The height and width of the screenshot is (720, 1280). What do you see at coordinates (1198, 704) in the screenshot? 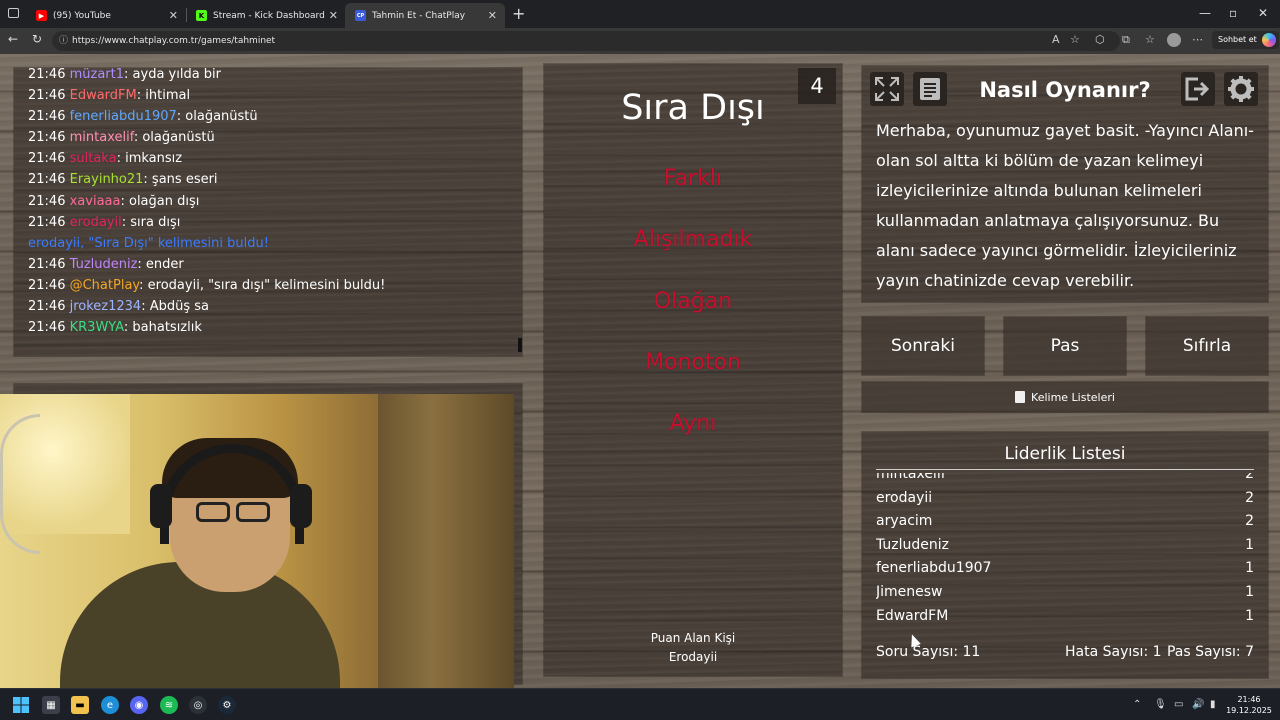
I see `volume-icon: 🔊` at bounding box center [1198, 704].